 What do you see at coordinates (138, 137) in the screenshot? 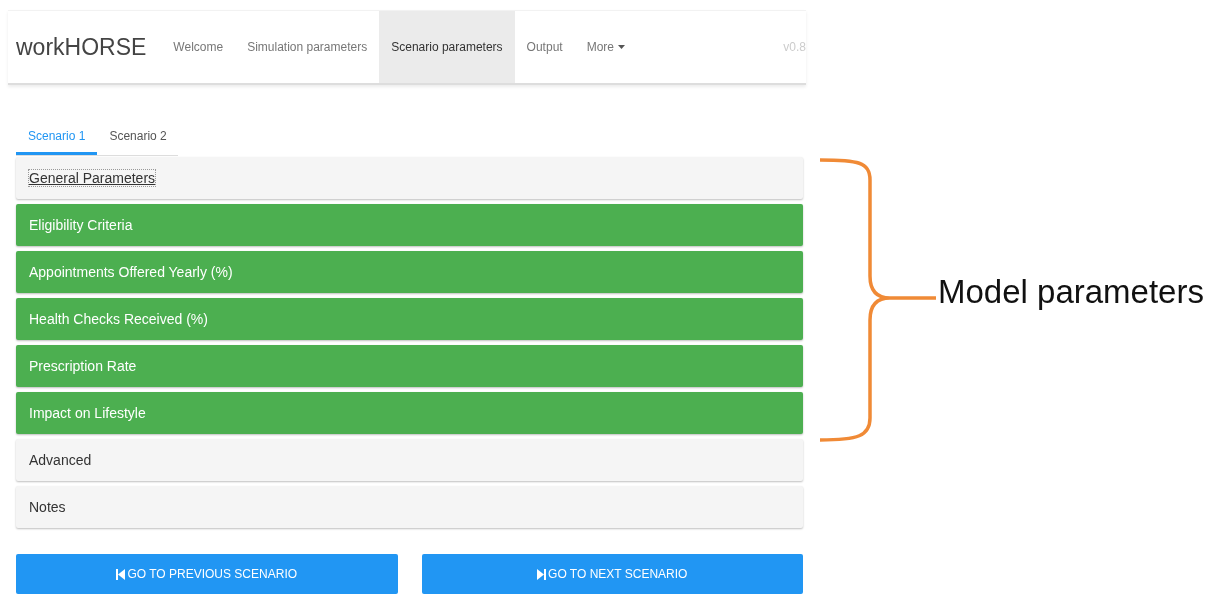
I see `scenario-tab: Scenario 2` at bounding box center [138, 137].